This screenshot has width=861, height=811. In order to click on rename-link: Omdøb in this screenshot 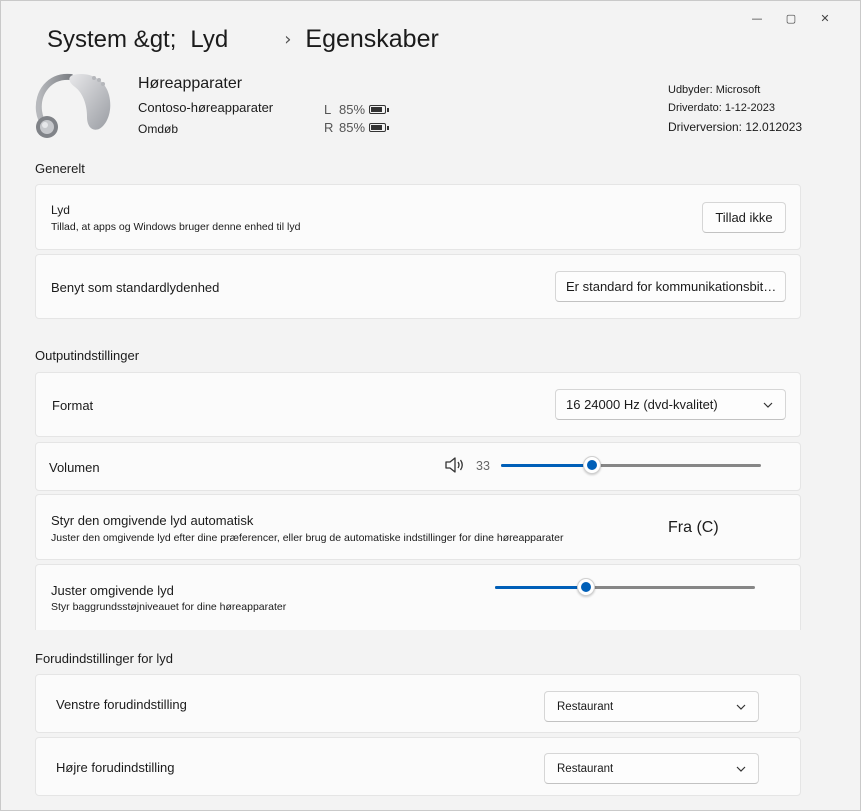, I will do `click(158, 129)`.